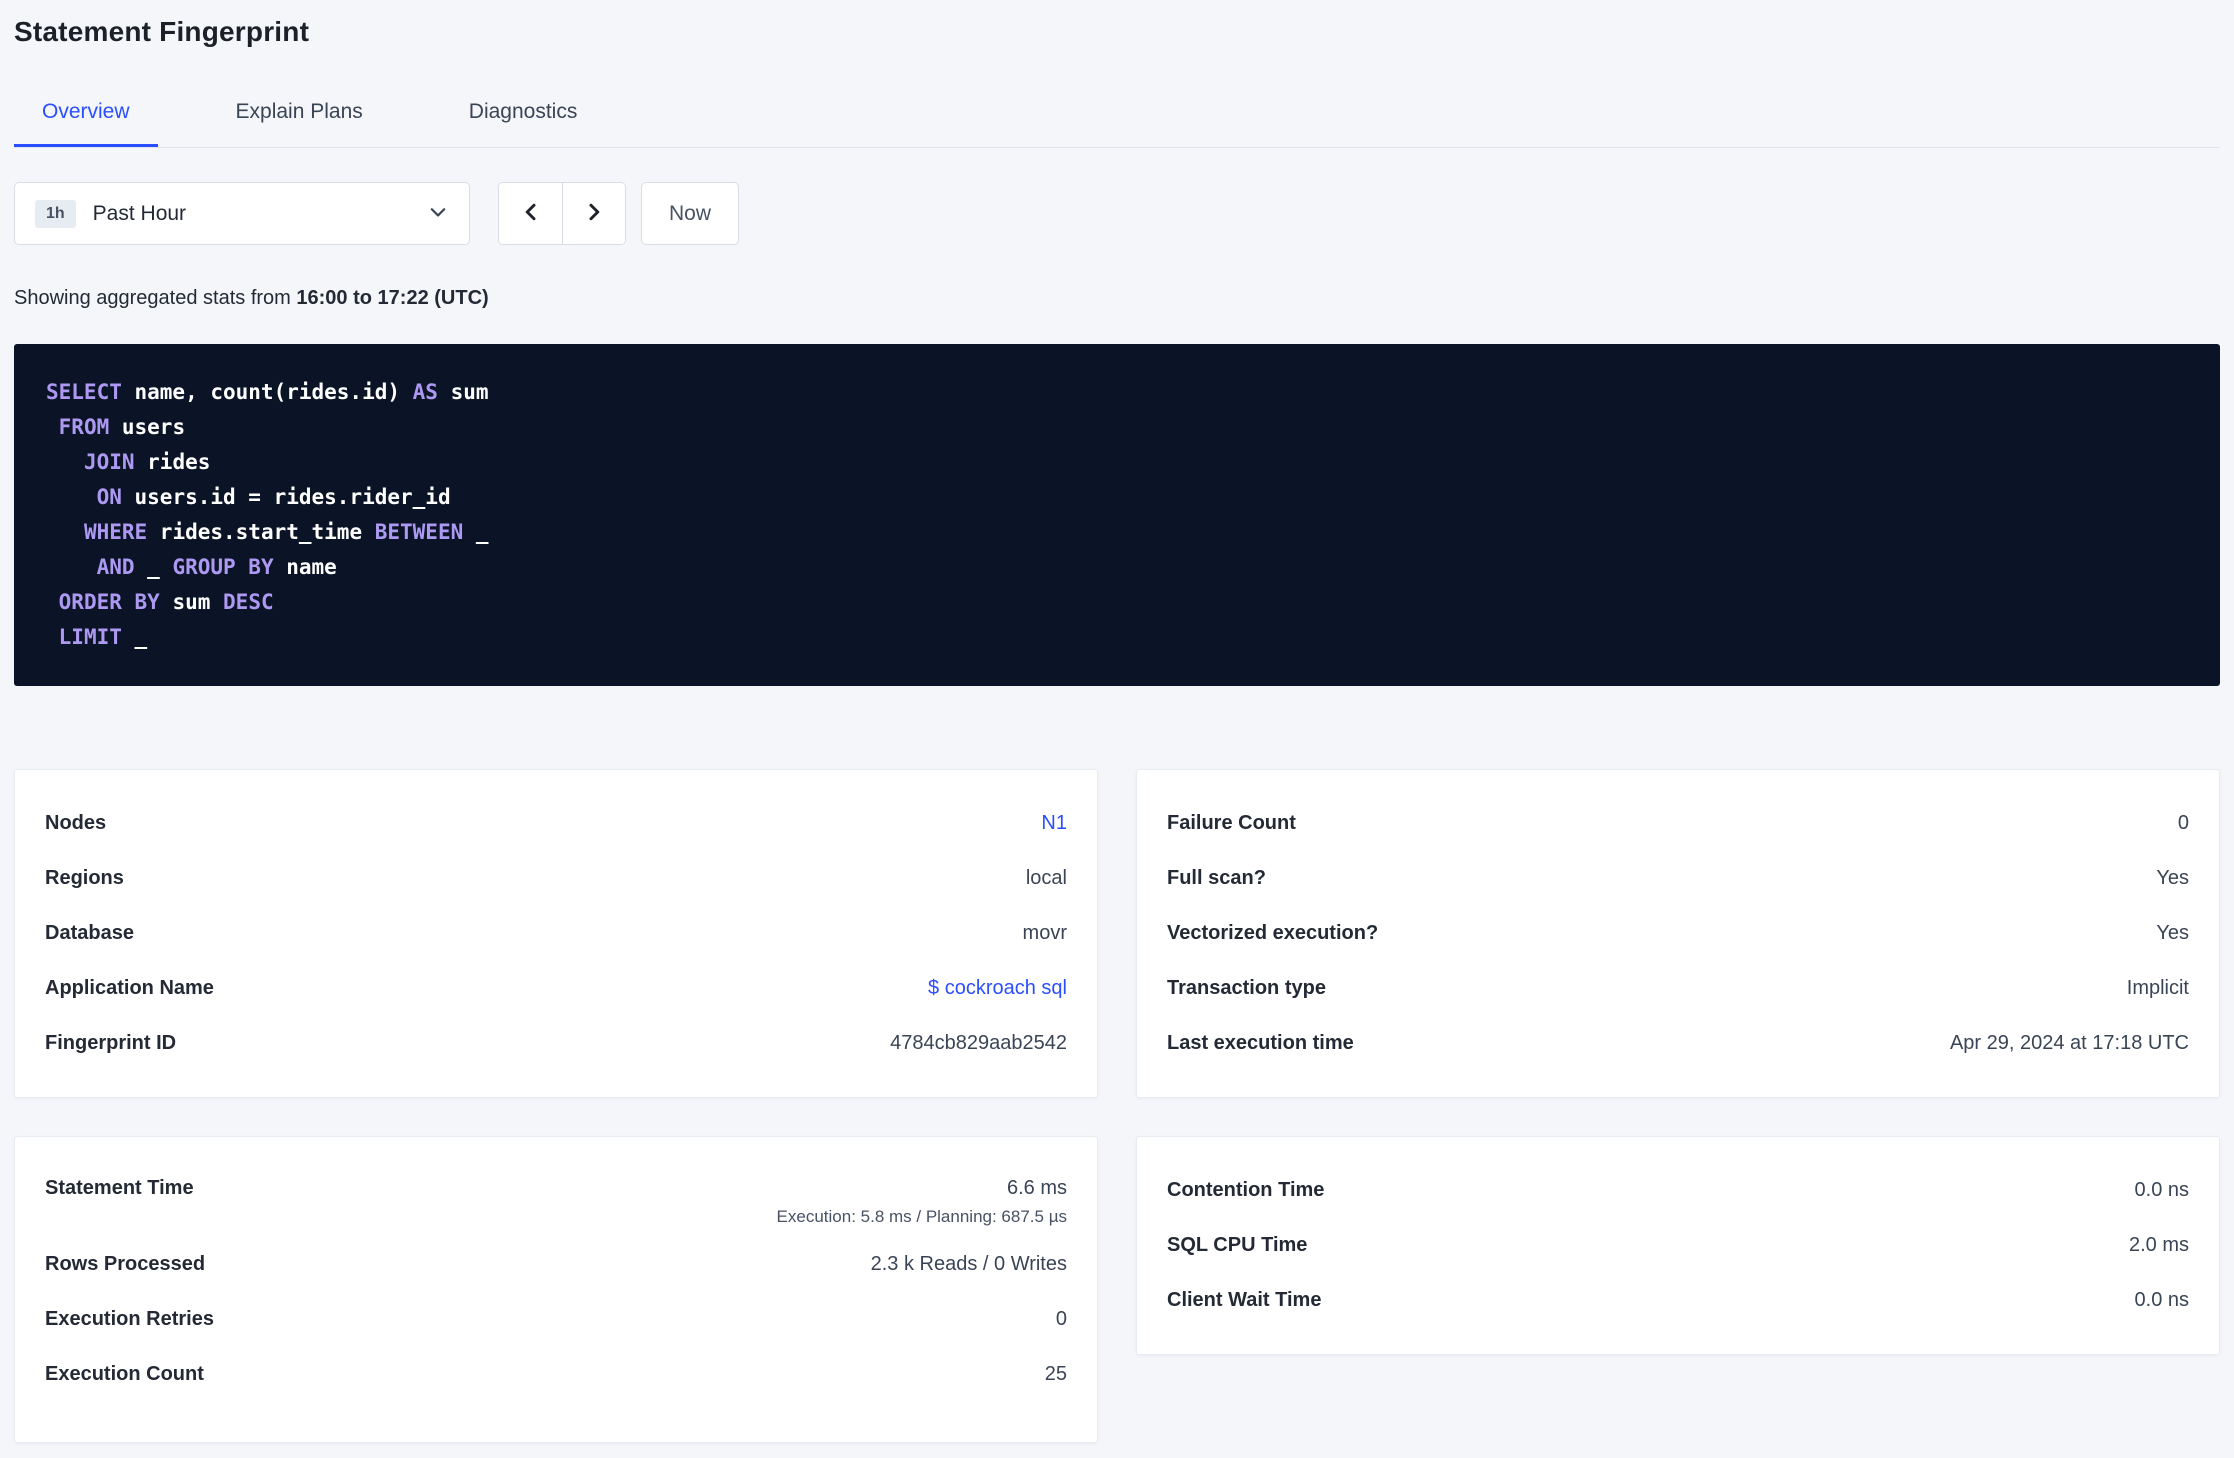 This screenshot has width=2234, height=1458. Describe the element at coordinates (921, 1216) in the screenshot. I see `stat-subvalue: Execution: 5.8 ms / Planning: 687.5 µs` at that location.